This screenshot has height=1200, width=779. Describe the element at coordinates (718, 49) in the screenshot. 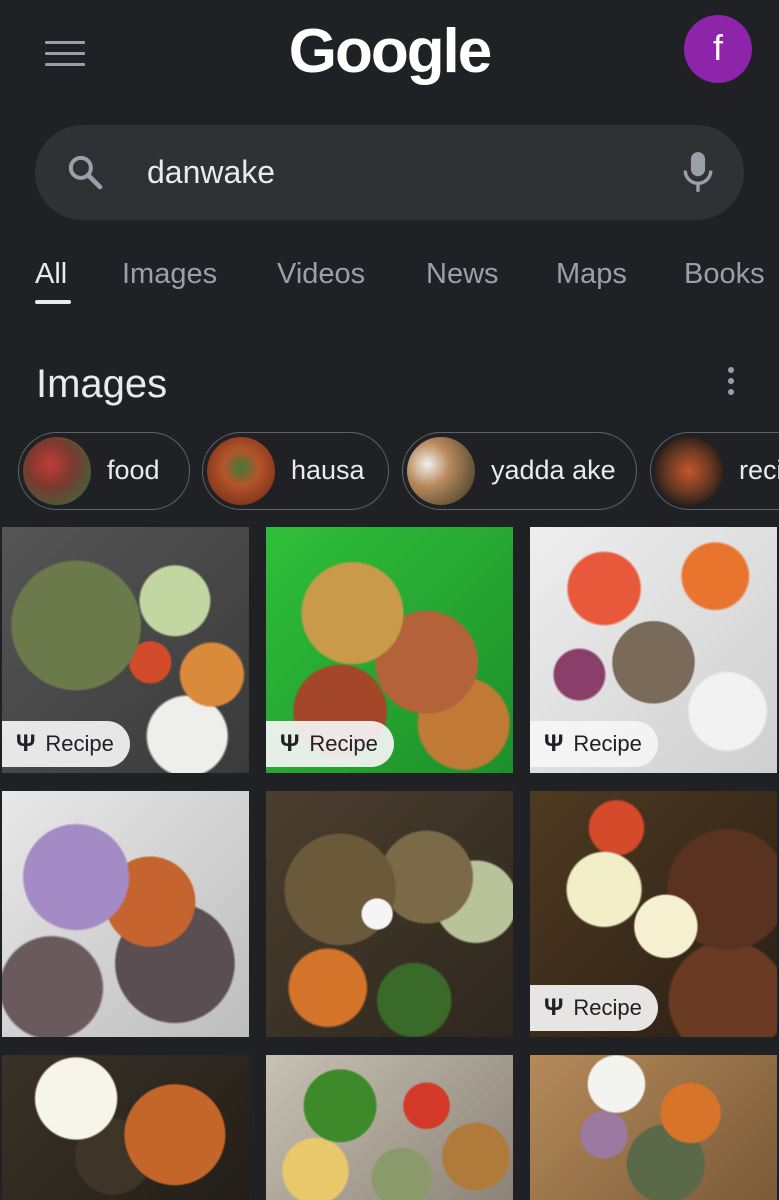

I see `account-avatar: f` at that location.